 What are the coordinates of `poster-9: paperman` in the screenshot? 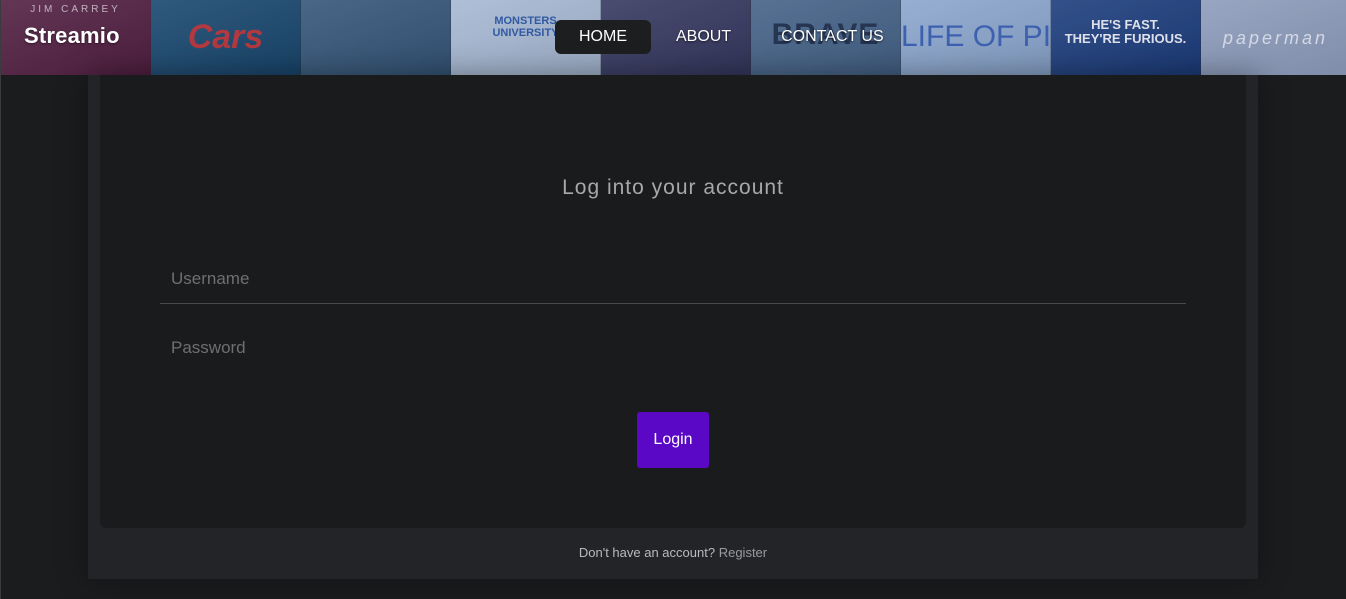 It's located at (1273, 37).